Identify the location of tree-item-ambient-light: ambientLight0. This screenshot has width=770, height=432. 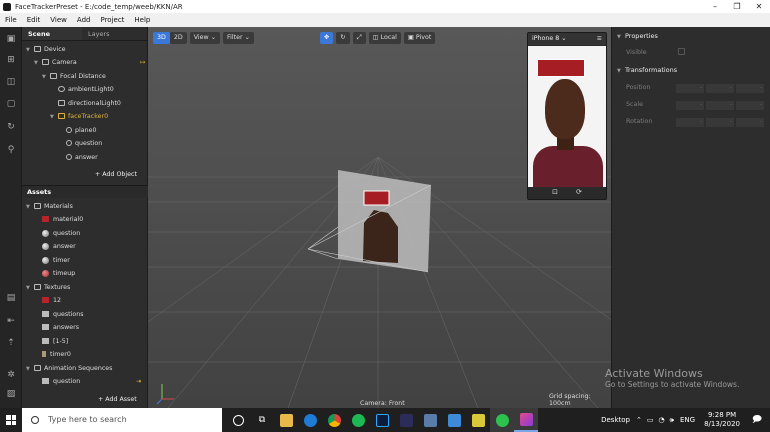
(86, 89).